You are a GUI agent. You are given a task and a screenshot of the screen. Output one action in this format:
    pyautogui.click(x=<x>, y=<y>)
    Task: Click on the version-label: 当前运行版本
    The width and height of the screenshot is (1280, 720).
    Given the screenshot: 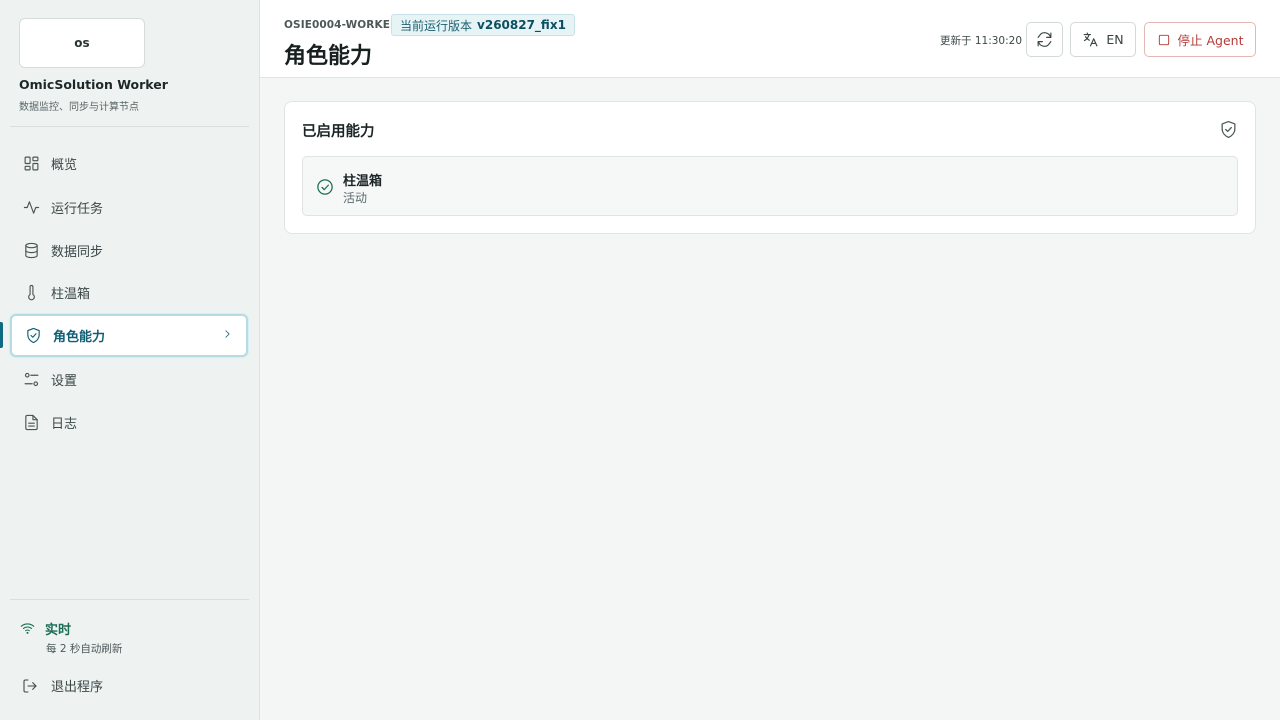 What is the action you would take?
    pyautogui.click(x=436, y=25)
    